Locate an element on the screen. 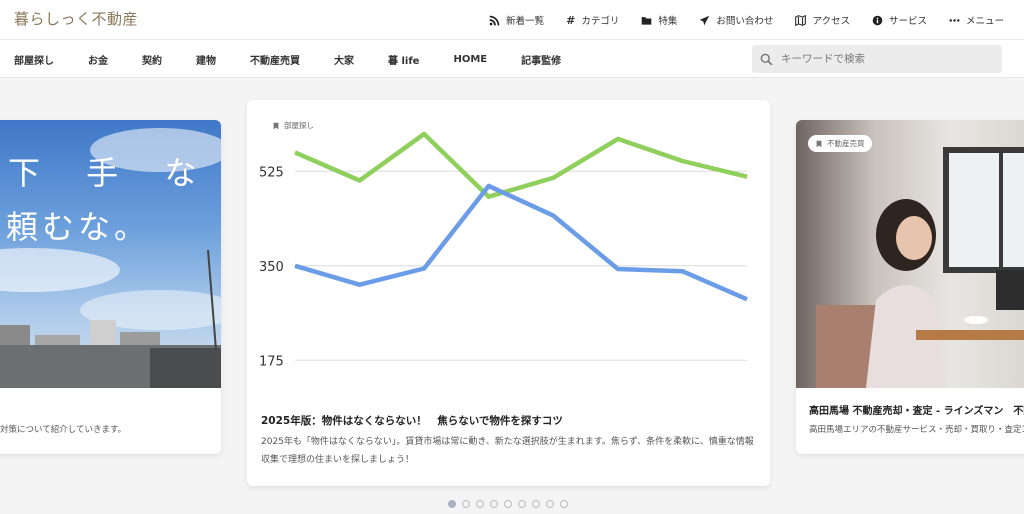  category-real-estate-trade: 不動産売買 is located at coordinates (275, 59).